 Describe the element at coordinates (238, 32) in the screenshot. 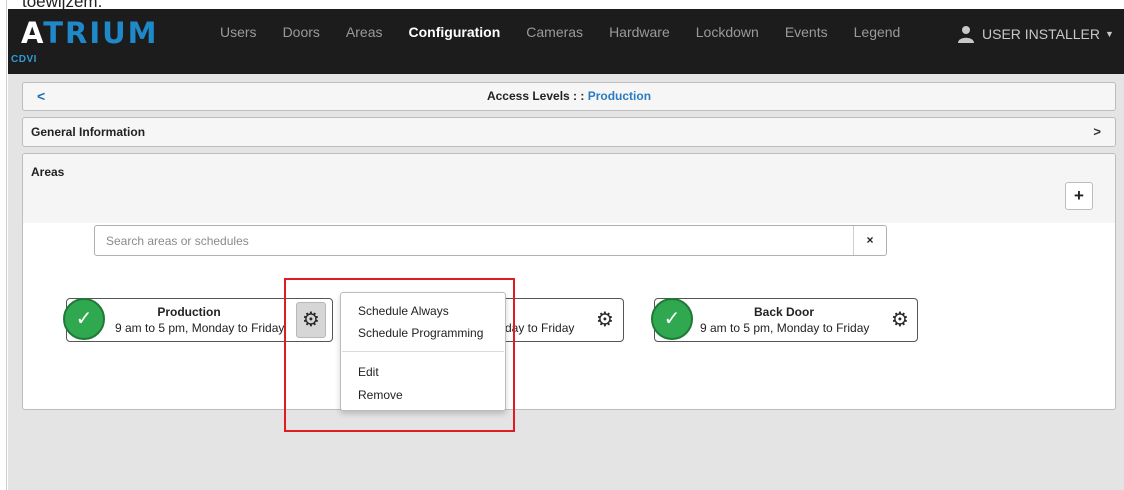

I see `nav-users: Users` at that location.